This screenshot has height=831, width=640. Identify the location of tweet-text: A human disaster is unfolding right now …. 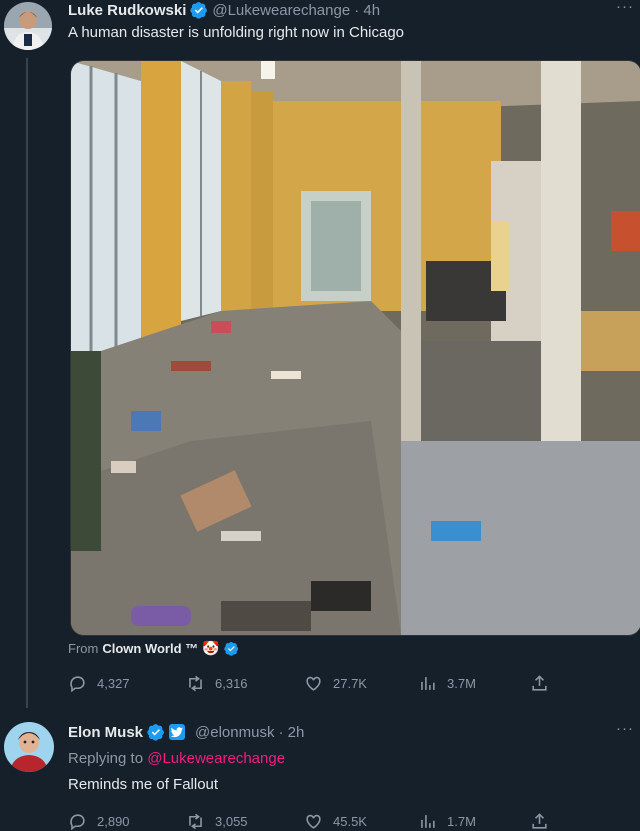
(236, 32).